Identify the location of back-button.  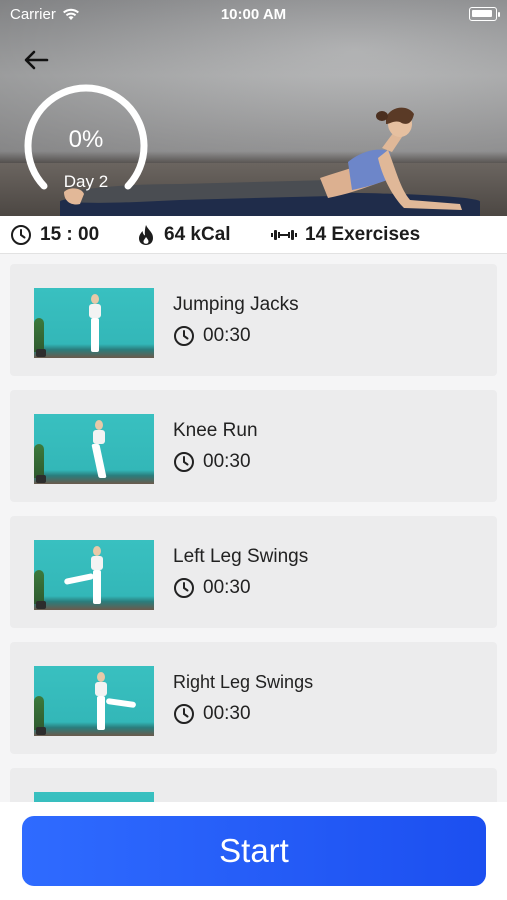
(36, 60).